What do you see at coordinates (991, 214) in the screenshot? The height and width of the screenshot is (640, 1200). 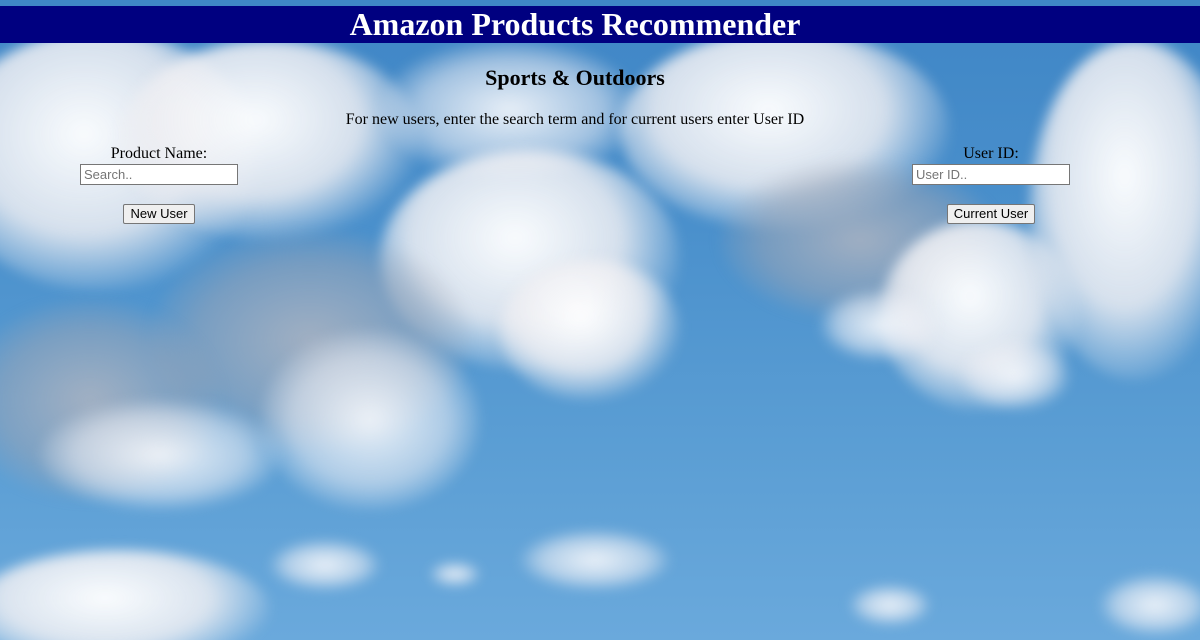 I see `current-user-button: Current User` at bounding box center [991, 214].